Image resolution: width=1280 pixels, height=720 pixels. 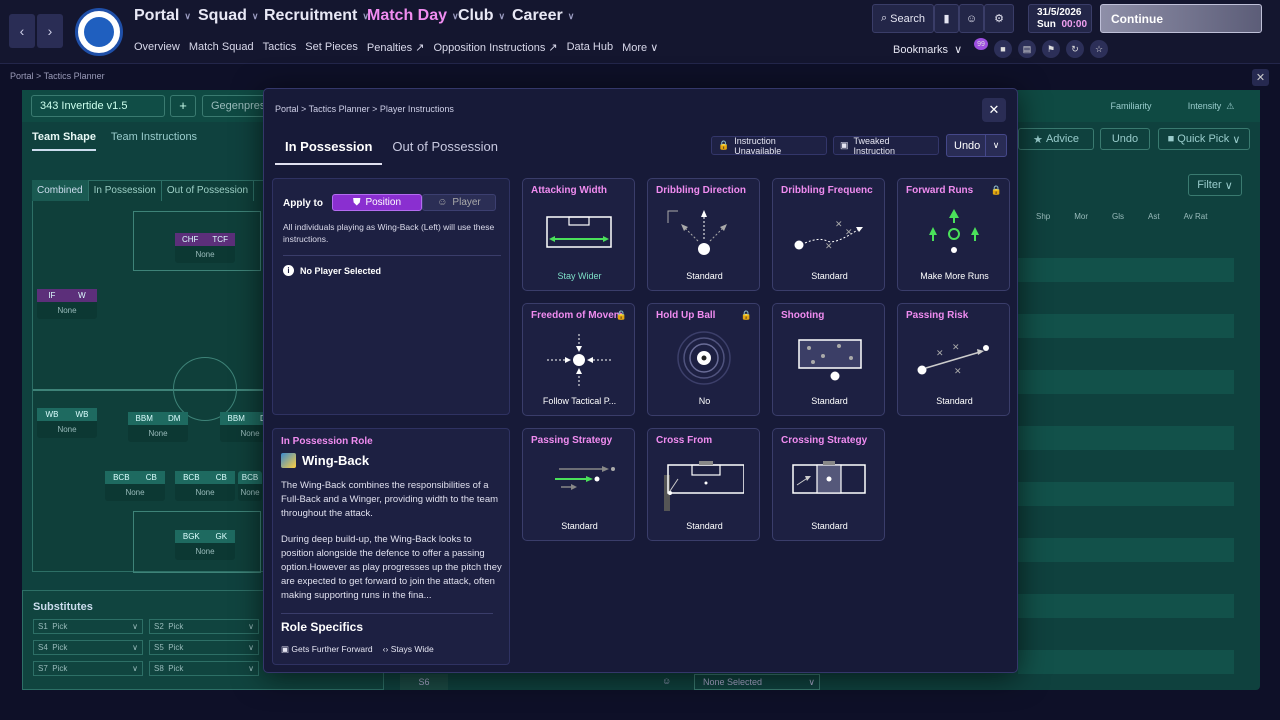 What do you see at coordinates (445, 150) in the screenshot?
I see `tab-out-of-possession: Out of Possession` at bounding box center [445, 150].